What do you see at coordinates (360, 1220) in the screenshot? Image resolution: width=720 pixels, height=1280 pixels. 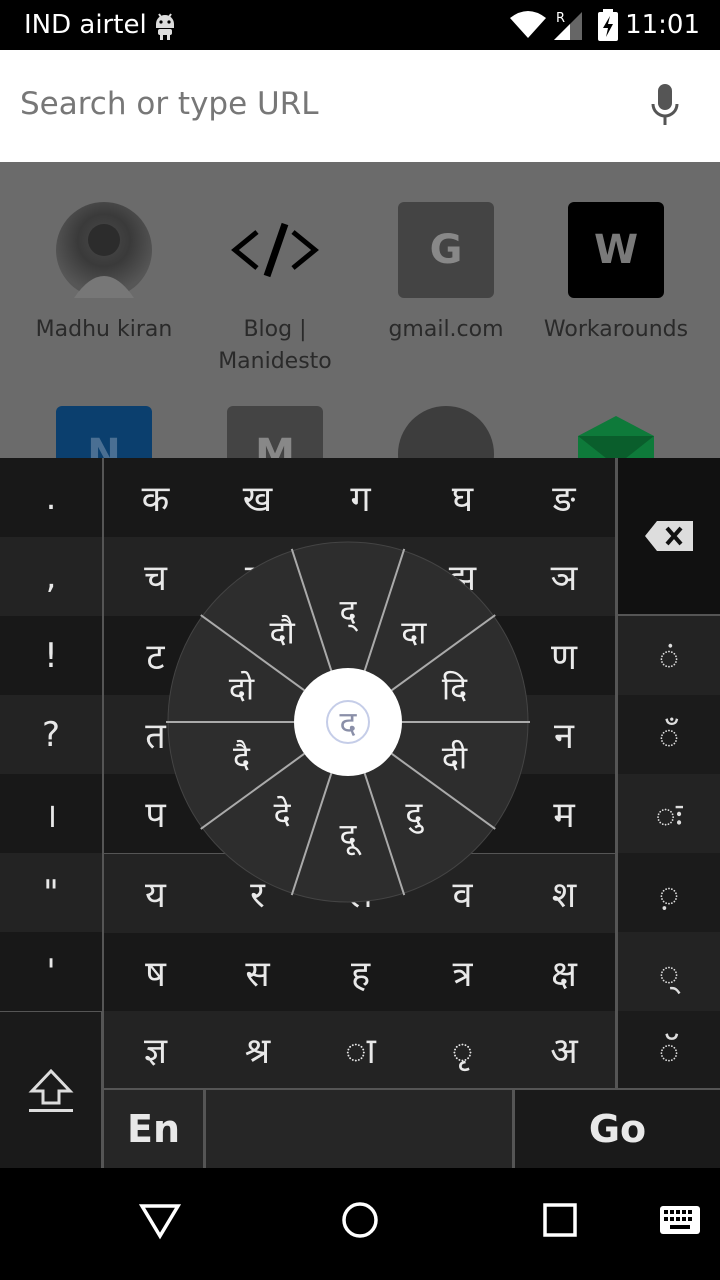 I see `home-icon` at bounding box center [360, 1220].